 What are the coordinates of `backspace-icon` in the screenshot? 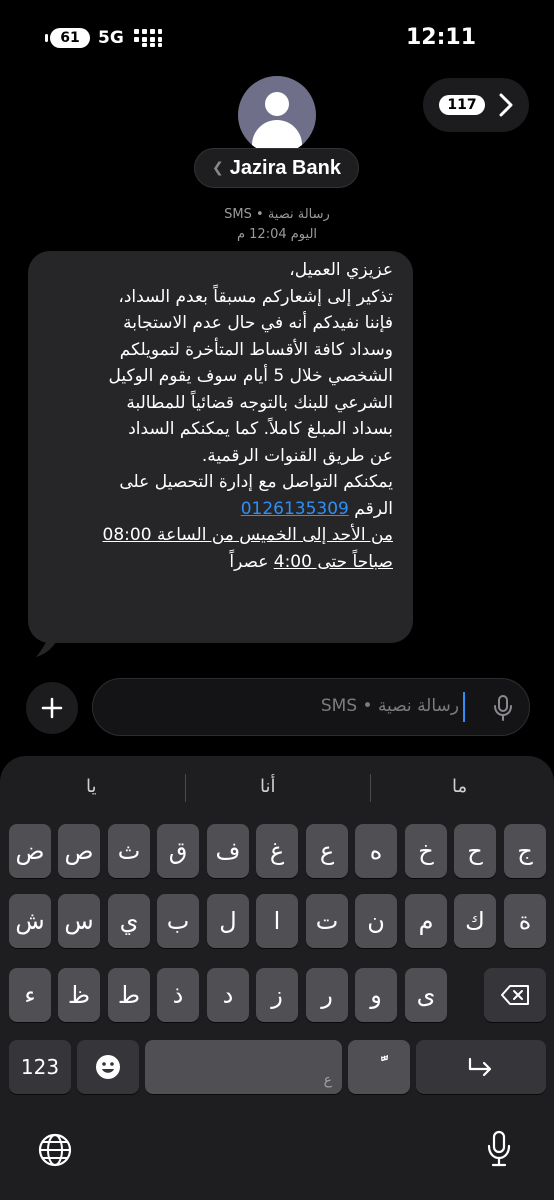 It's located at (515, 995).